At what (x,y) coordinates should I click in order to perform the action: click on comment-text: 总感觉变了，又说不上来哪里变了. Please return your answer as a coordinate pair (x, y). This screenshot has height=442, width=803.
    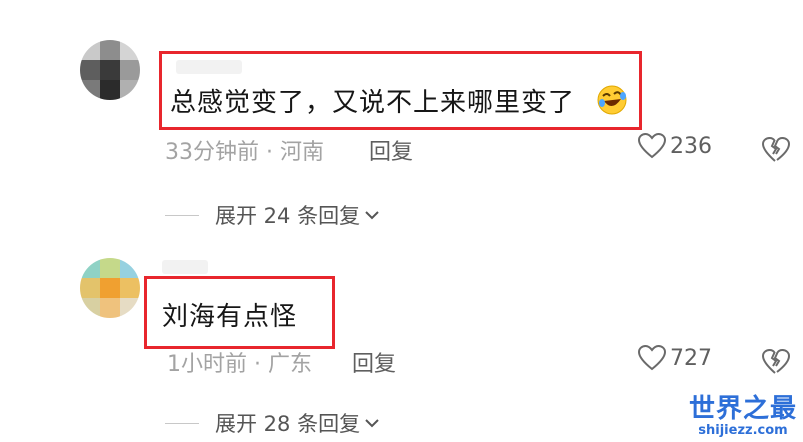
    Looking at the image, I should click on (373, 103).